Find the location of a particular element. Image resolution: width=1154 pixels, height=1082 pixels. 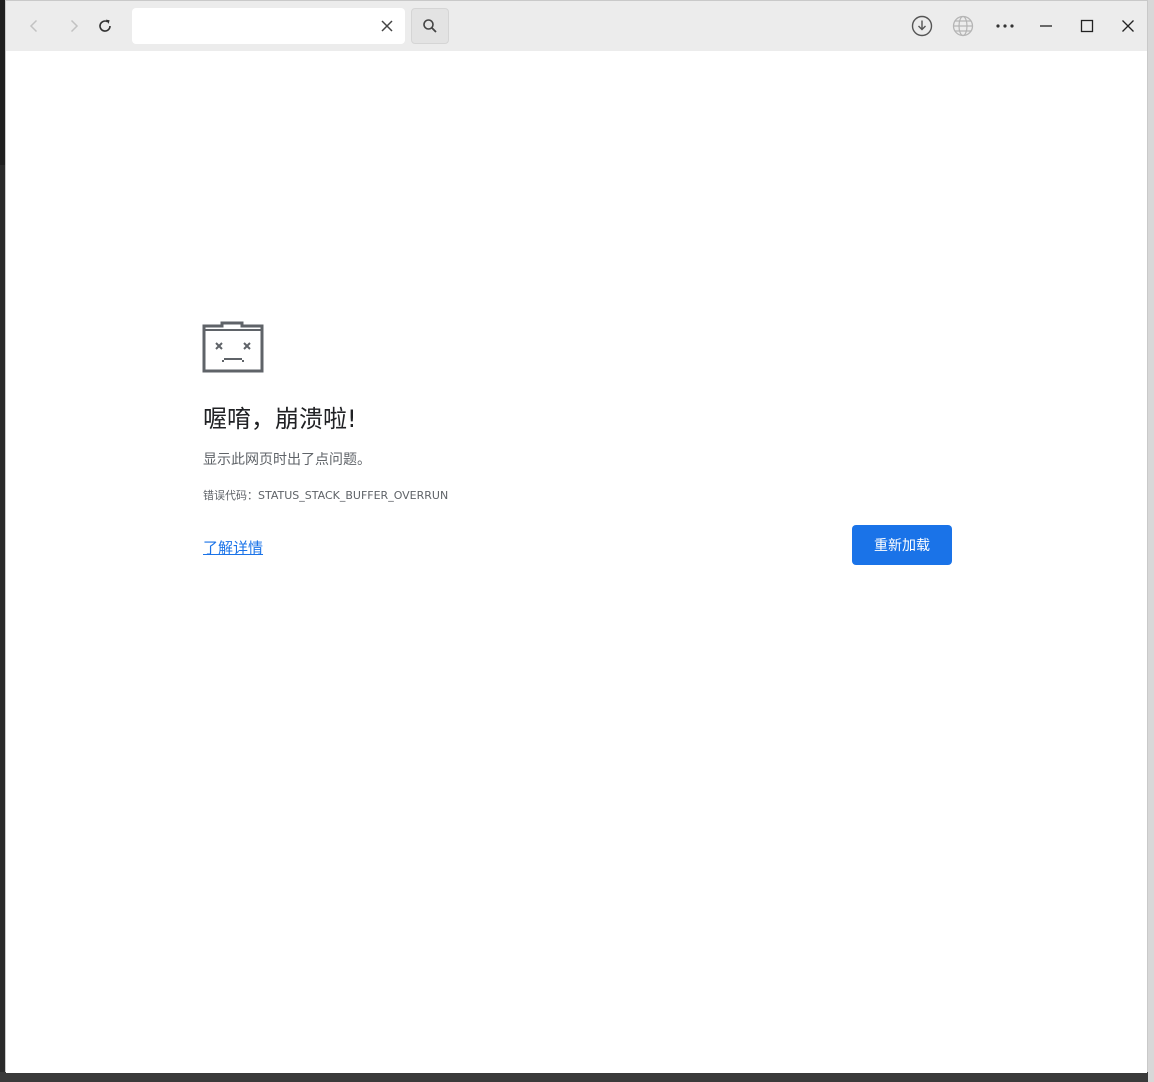

arrow-right-icon is located at coordinates (74, 26).